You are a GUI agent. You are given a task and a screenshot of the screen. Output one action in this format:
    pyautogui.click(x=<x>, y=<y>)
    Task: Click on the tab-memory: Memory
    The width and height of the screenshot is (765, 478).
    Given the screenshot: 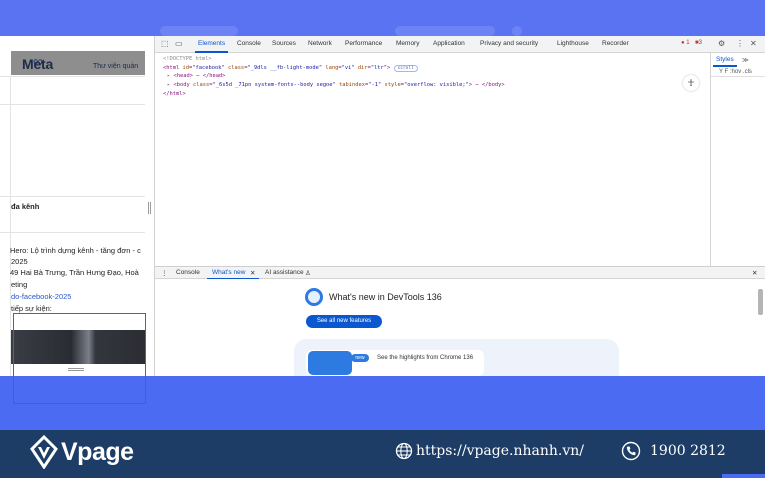 What is the action you would take?
    pyautogui.click(x=407, y=43)
    